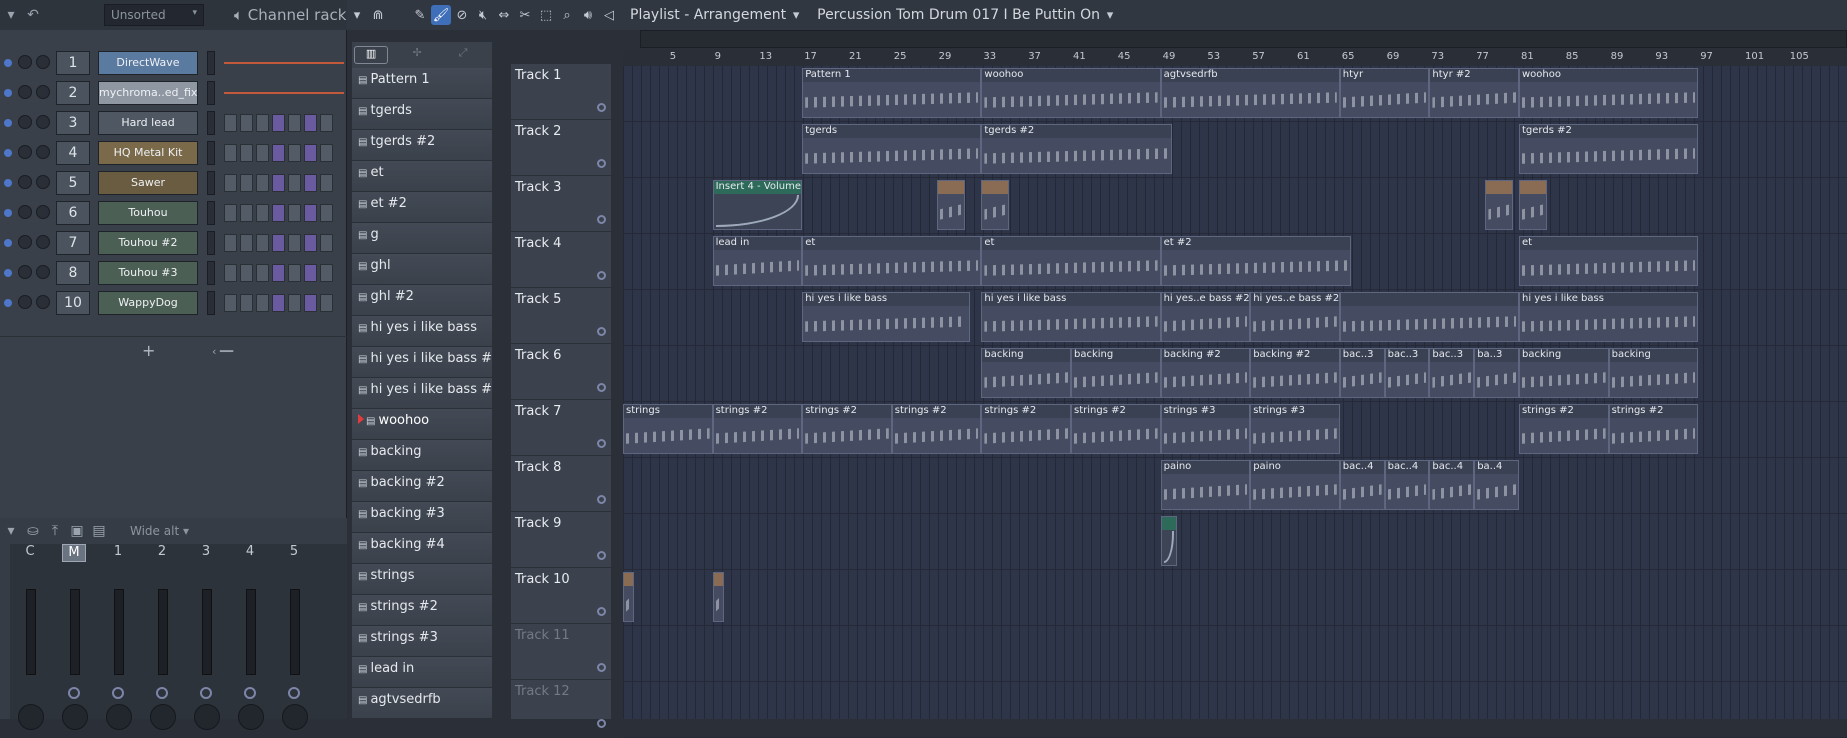 Image resolution: width=1847 pixels, height=738 pixels. What do you see at coordinates (1474, 93) in the screenshot?
I see `playlist-clip: htyr #2` at bounding box center [1474, 93].